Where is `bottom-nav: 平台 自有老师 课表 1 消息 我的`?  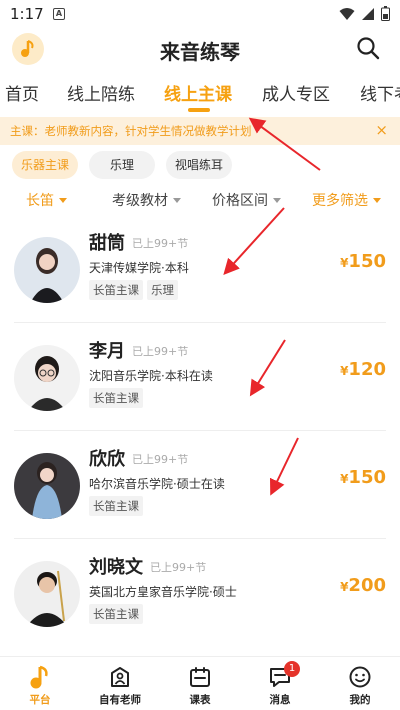 bottom-nav: 平台 自有老师 课表 1 消息 我的 is located at coordinates (200, 683).